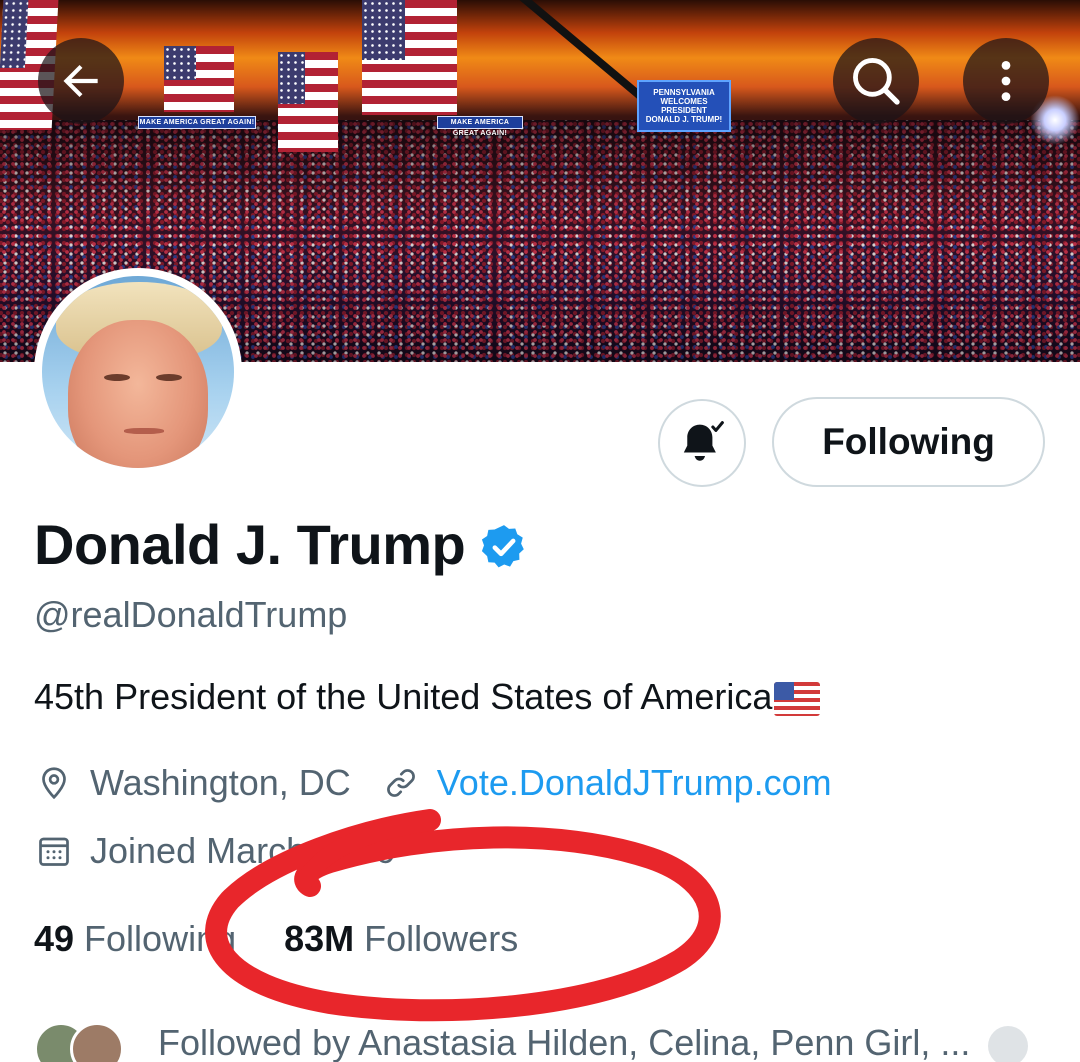 This screenshot has width=1080, height=1062. I want to click on avatar-mouth, so click(144, 431).